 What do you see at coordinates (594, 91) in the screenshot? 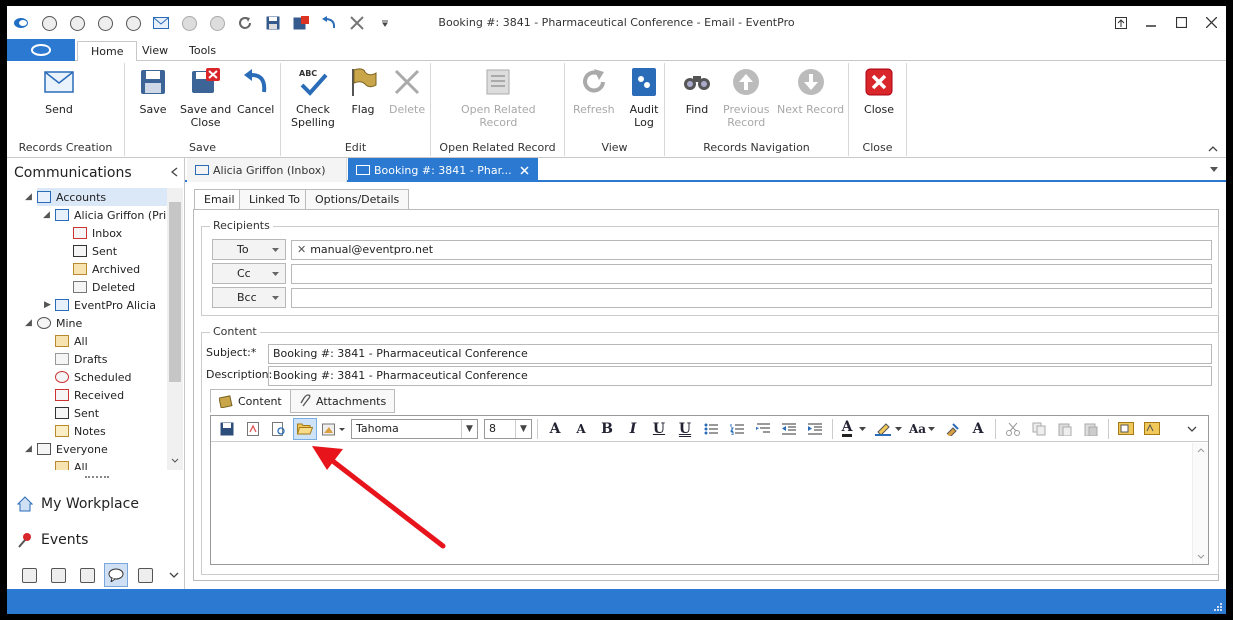
I see `refresh-button: Refresh` at bounding box center [594, 91].